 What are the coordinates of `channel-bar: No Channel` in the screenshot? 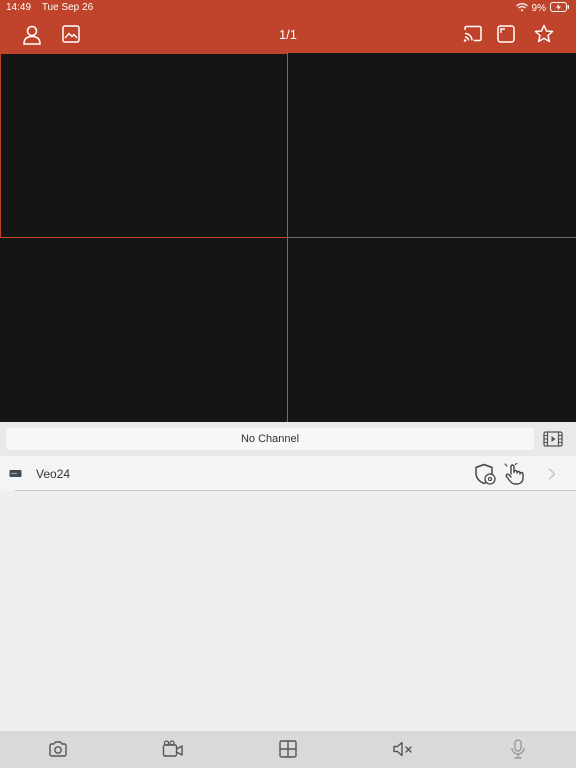 It's located at (288, 439).